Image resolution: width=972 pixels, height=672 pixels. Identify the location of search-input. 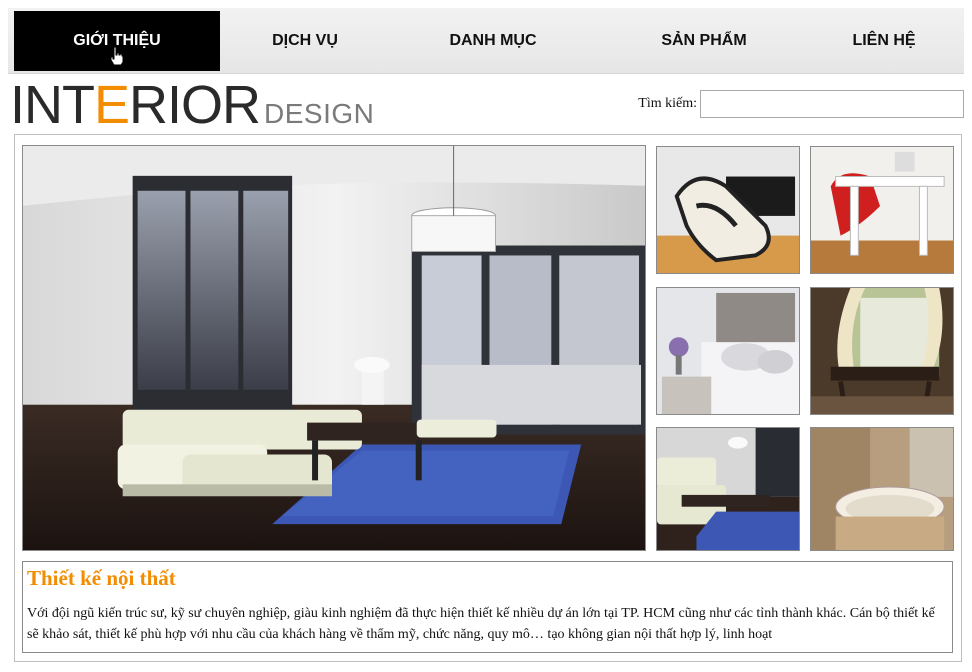
(832, 104).